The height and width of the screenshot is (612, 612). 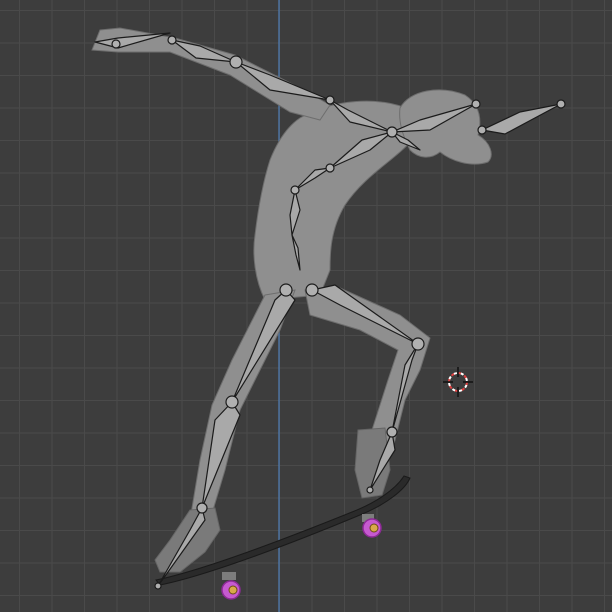 What do you see at coordinates (202, 508) in the screenshot?
I see `joint-back-ankle` at bounding box center [202, 508].